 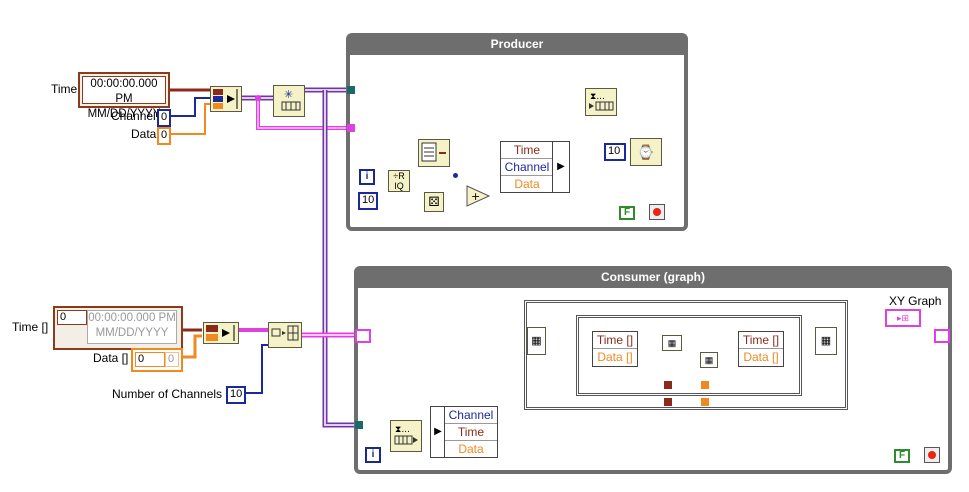 I want to click on inner-unbundle-data: Data [], so click(x=615, y=357).